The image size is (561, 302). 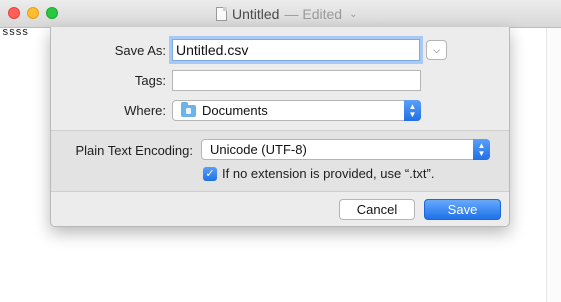 What do you see at coordinates (145, 110) in the screenshot?
I see `where-label: Where:` at bounding box center [145, 110].